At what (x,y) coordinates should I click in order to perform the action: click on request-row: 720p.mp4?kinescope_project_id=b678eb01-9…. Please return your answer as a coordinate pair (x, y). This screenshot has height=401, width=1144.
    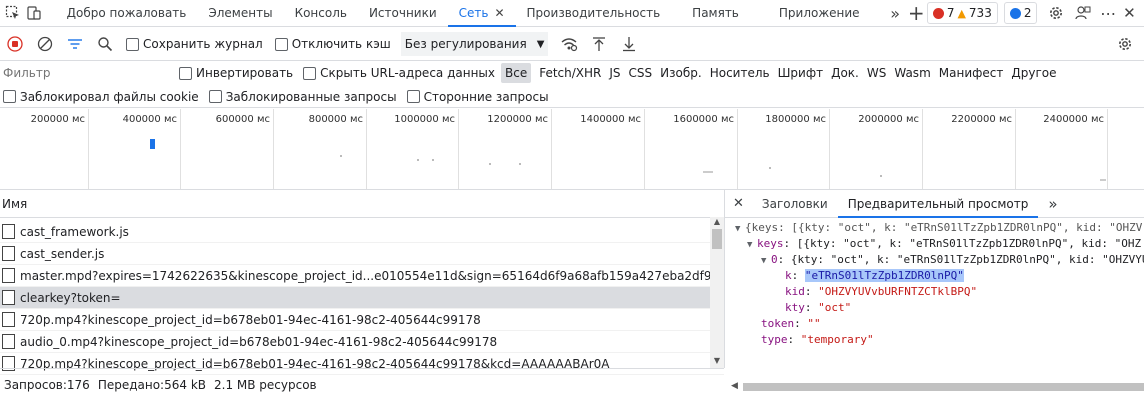
    Looking at the image, I should click on (362, 320).